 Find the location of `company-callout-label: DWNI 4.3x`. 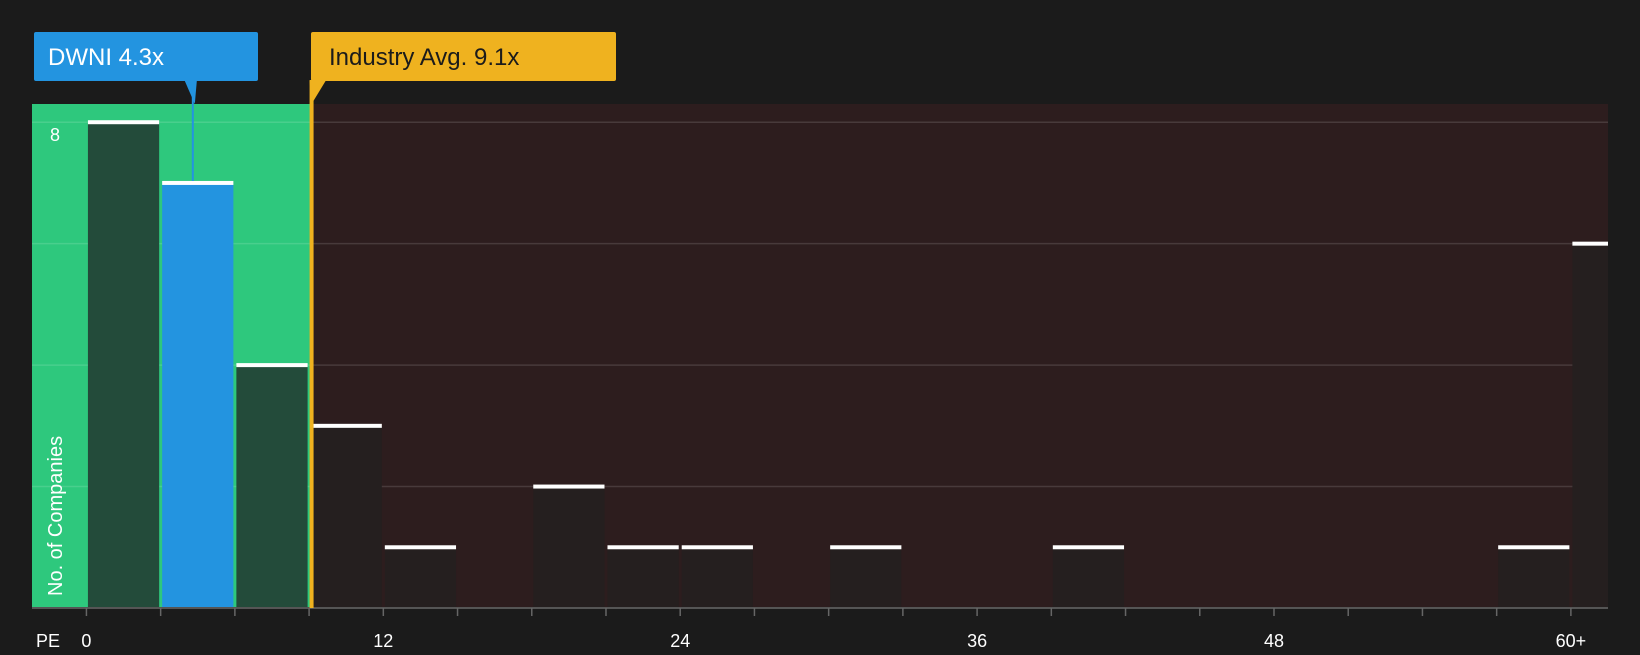

company-callout-label: DWNI 4.3x is located at coordinates (106, 57).